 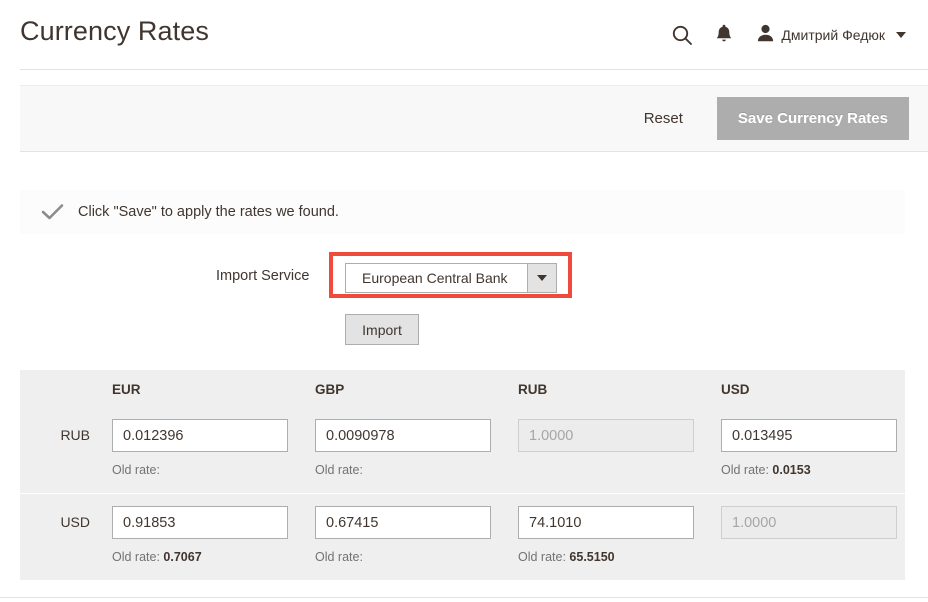 What do you see at coordinates (126, 389) in the screenshot?
I see `column-header-eur: EUR` at bounding box center [126, 389].